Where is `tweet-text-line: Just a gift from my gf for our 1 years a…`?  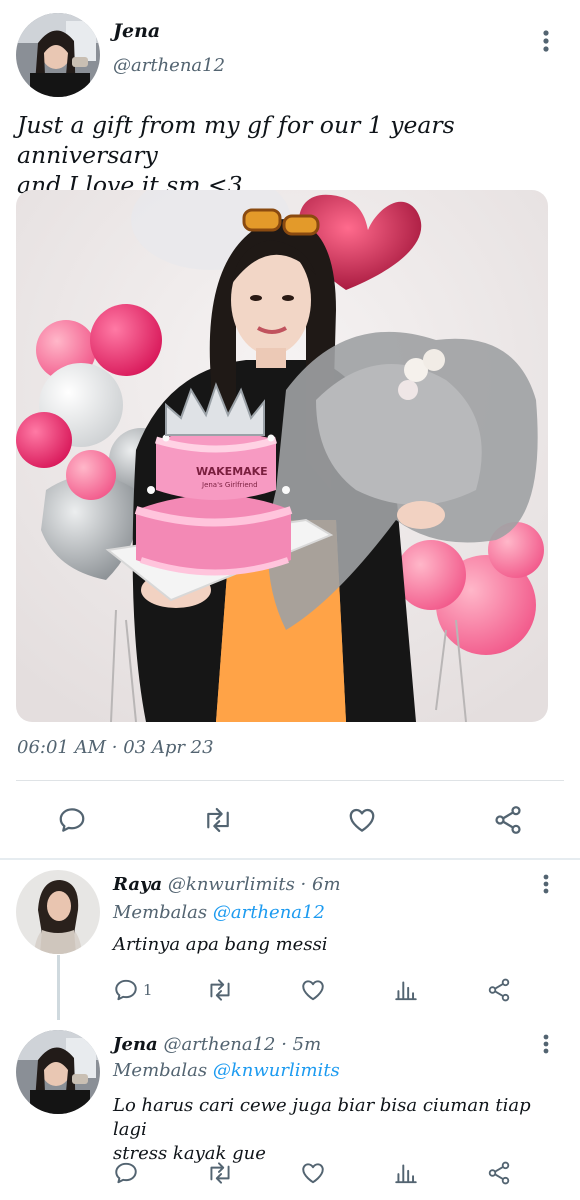 tweet-text-line: Just a gift from my gf for our 1 years a… is located at coordinates (236, 140).